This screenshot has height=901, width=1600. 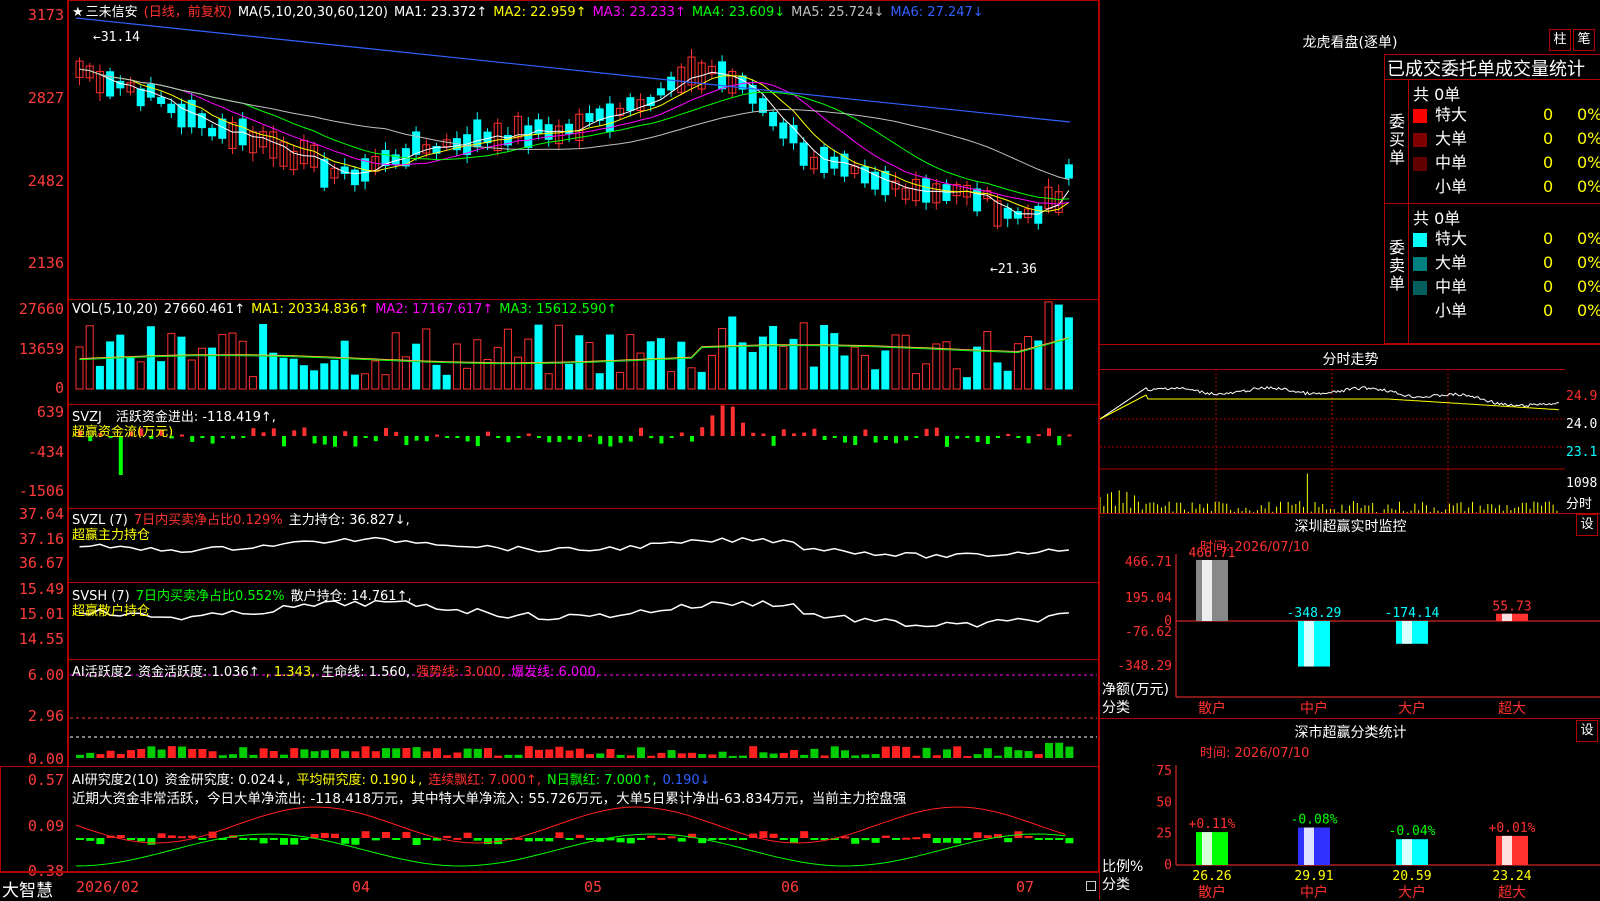 I want to click on intraday-ytick: 24.0, so click(x=1582, y=424).